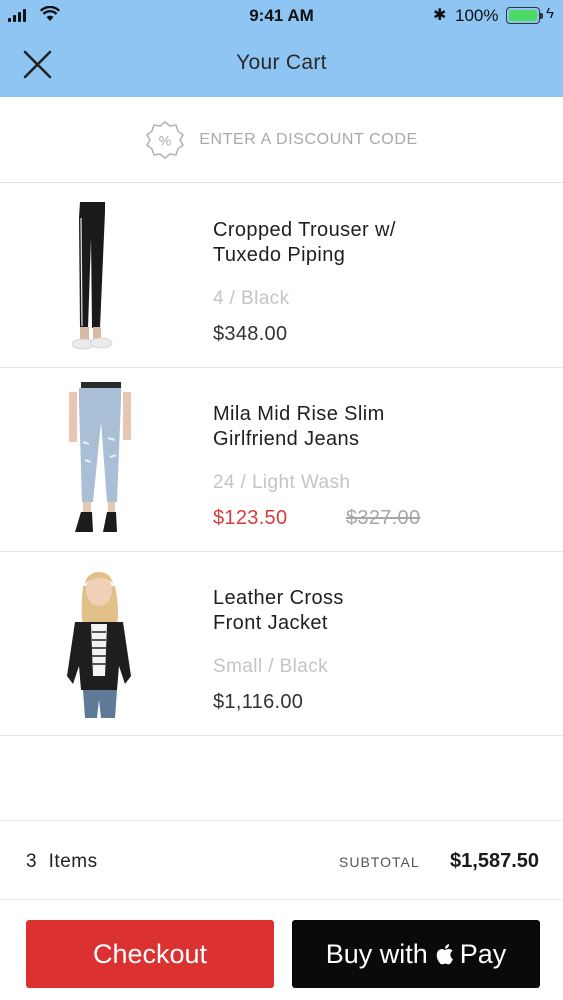 This screenshot has height=1000, width=563. What do you see at coordinates (281, 62) in the screenshot?
I see `page-title: Your Cart` at bounding box center [281, 62].